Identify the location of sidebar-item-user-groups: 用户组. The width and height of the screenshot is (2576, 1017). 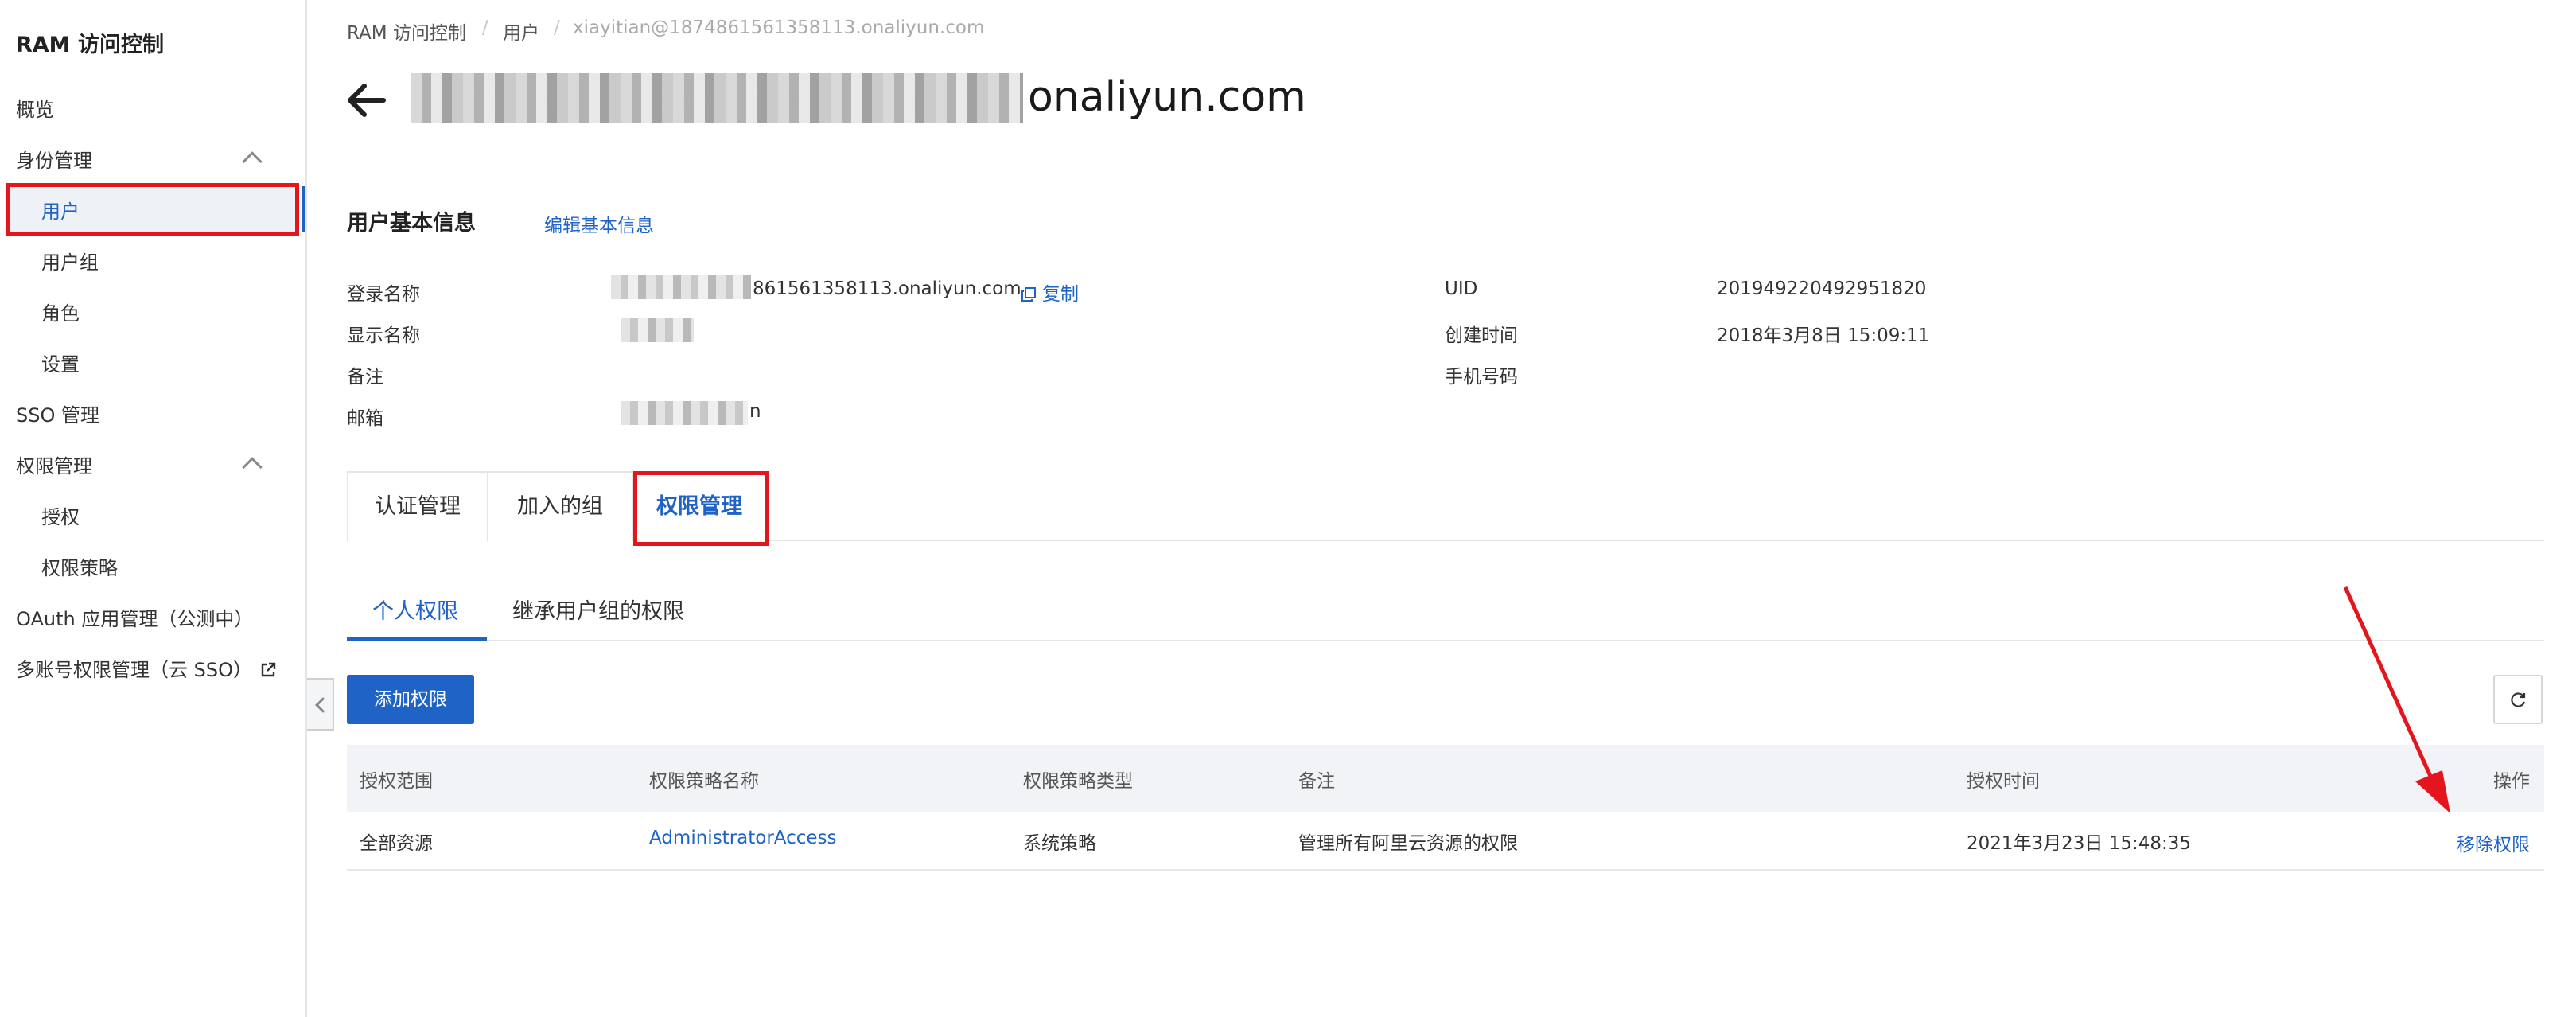
(70, 261).